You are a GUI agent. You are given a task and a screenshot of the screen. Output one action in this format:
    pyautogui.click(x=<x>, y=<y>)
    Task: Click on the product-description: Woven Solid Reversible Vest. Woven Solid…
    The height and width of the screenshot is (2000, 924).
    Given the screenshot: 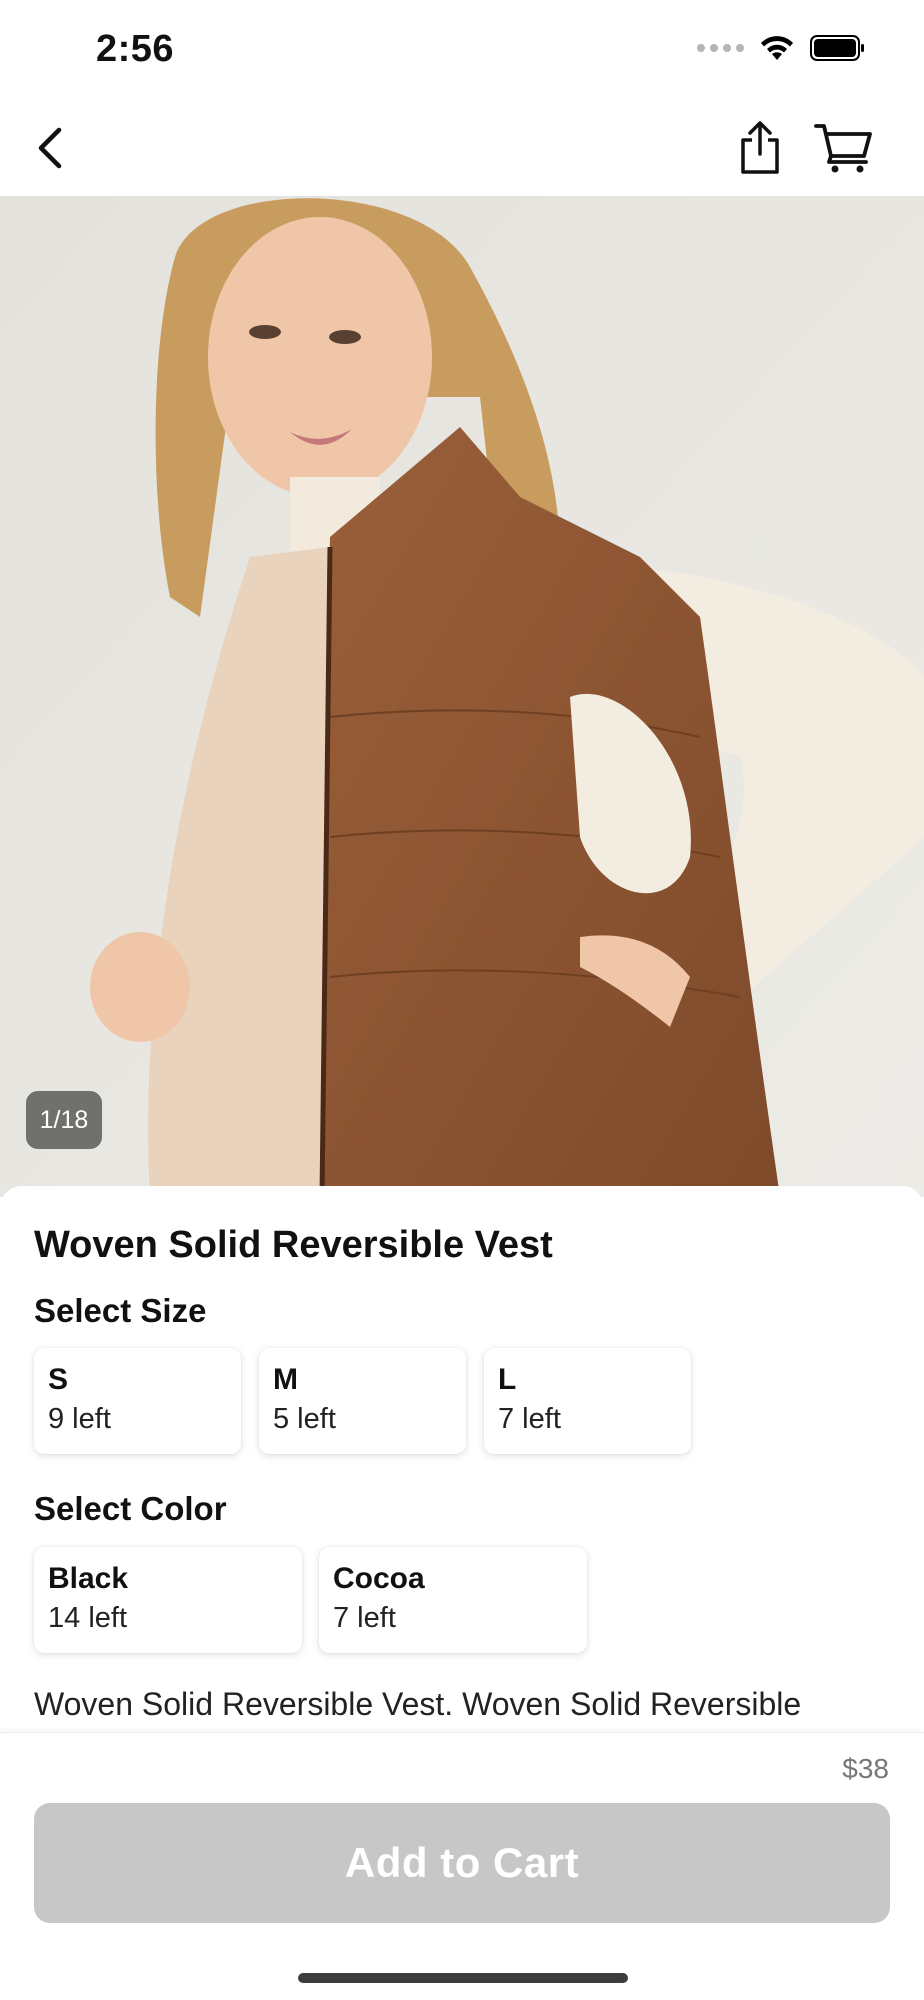 What is the action you would take?
    pyautogui.click(x=418, y=1704)
    